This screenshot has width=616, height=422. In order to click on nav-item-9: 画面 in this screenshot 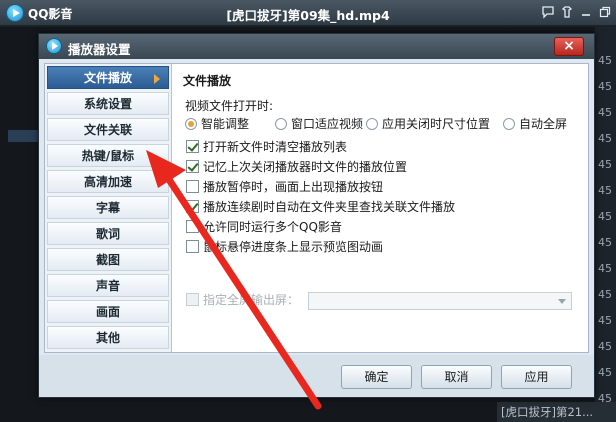, I will do `click(108, 311)`.